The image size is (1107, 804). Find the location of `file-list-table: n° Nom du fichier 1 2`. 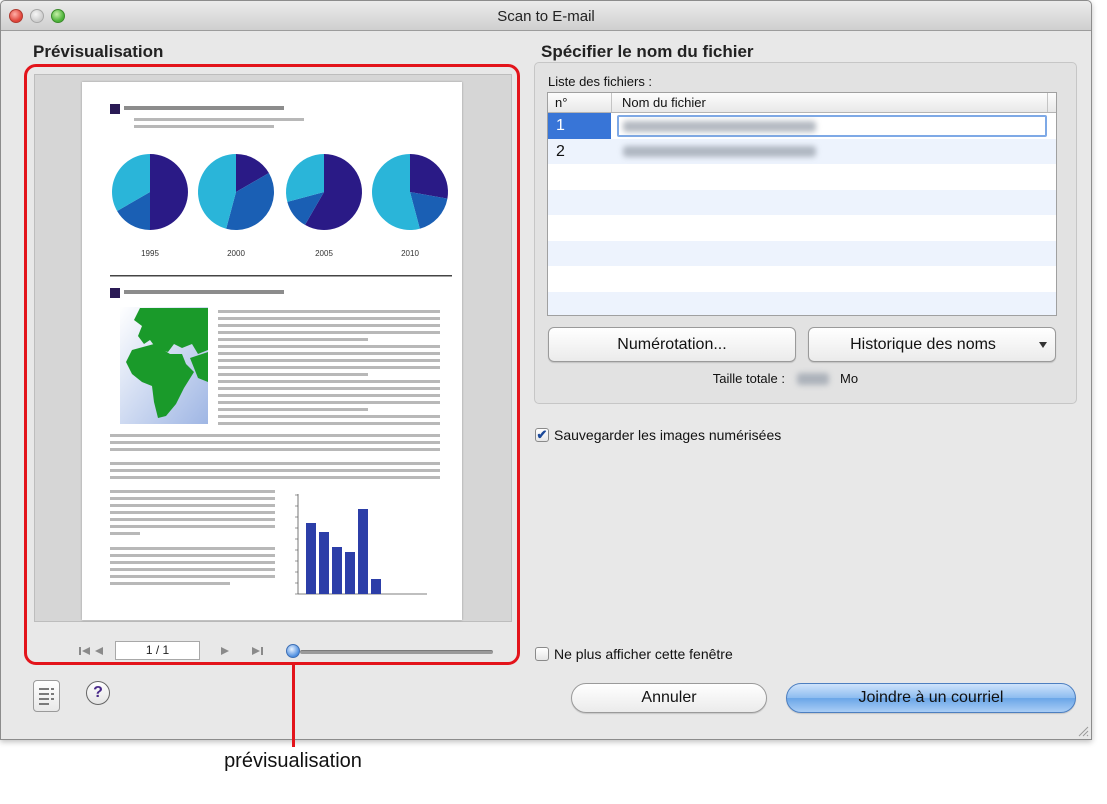

file-list-table: n° Nom du fichier 1 2 is located at coordinates (802, 204).